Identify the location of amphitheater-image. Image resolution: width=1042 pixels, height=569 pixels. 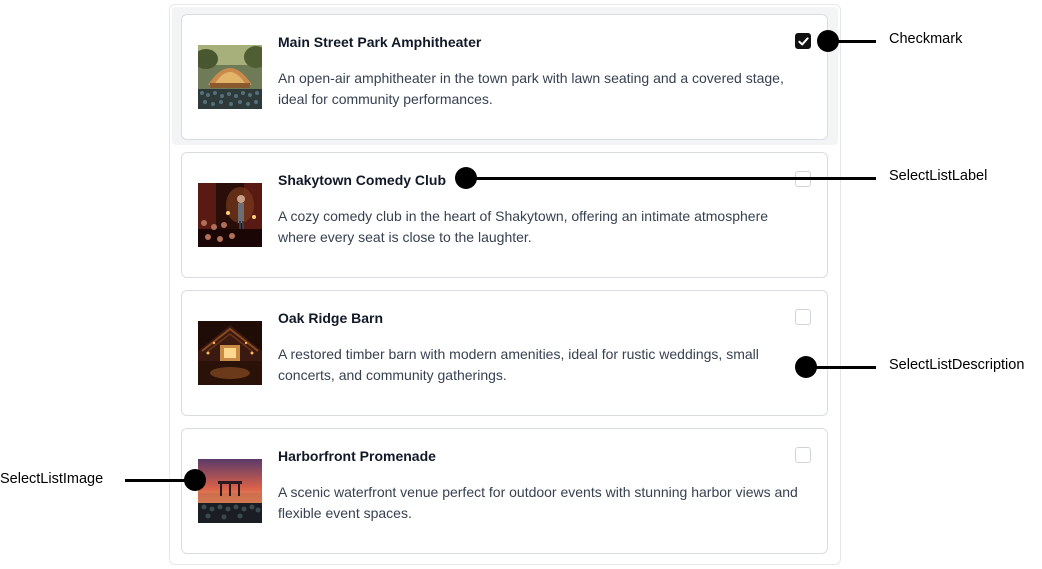
(230, 77).